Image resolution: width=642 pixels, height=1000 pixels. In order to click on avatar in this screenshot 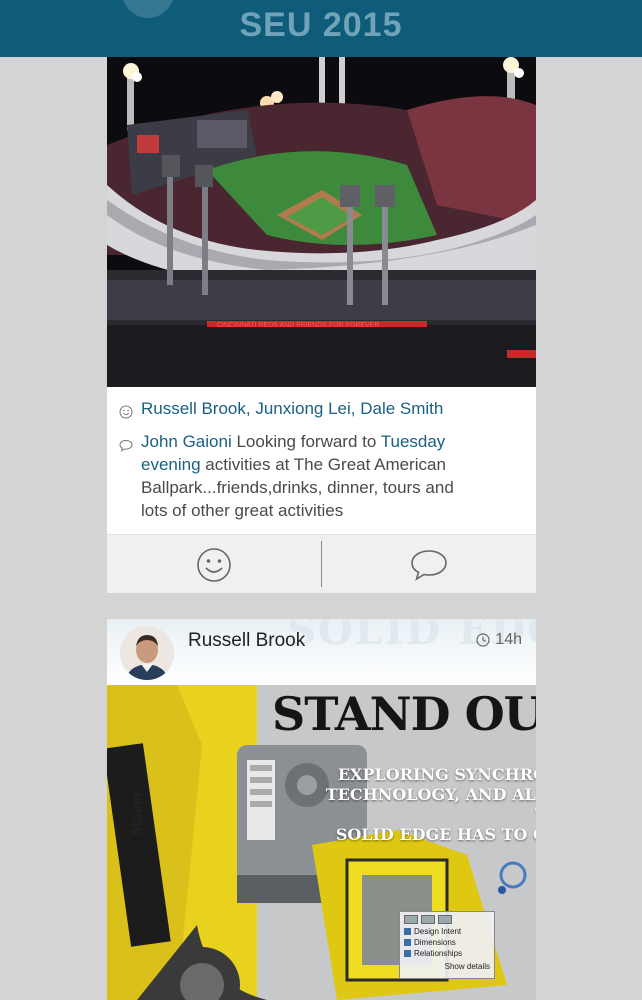, I will do `click(147, 653)`.